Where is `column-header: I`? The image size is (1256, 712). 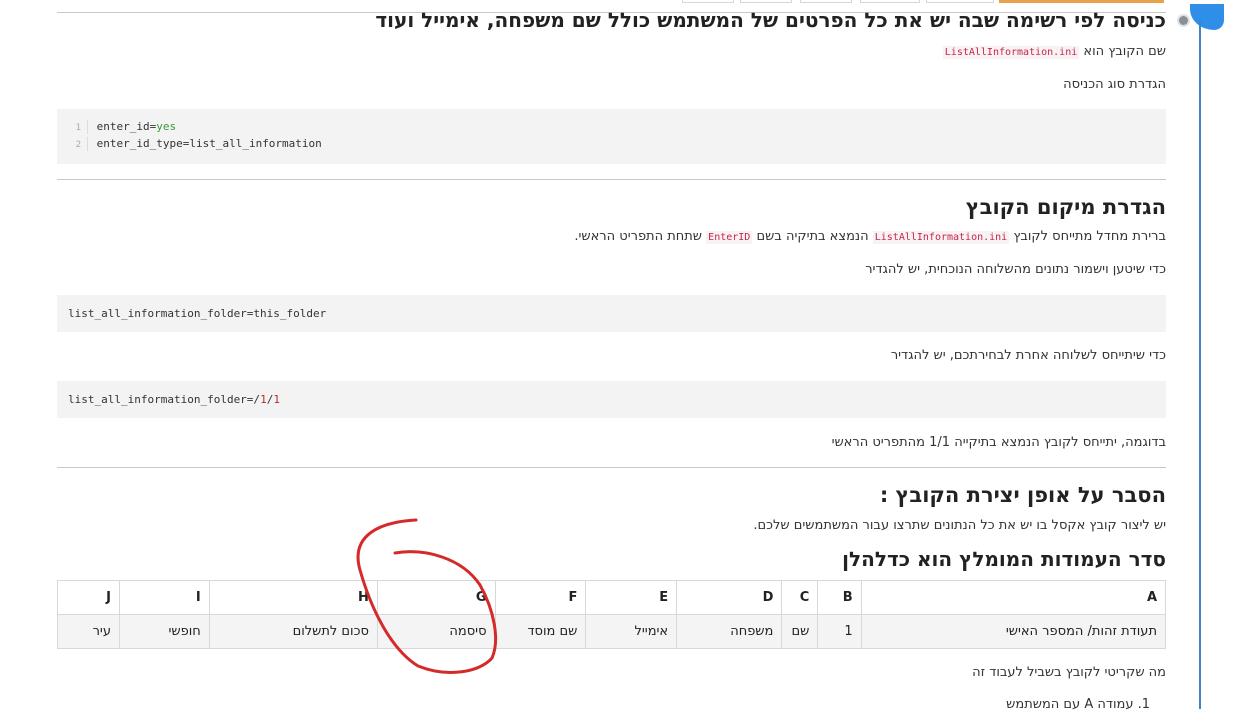 column-header: I is located at coordinates (164, 597).